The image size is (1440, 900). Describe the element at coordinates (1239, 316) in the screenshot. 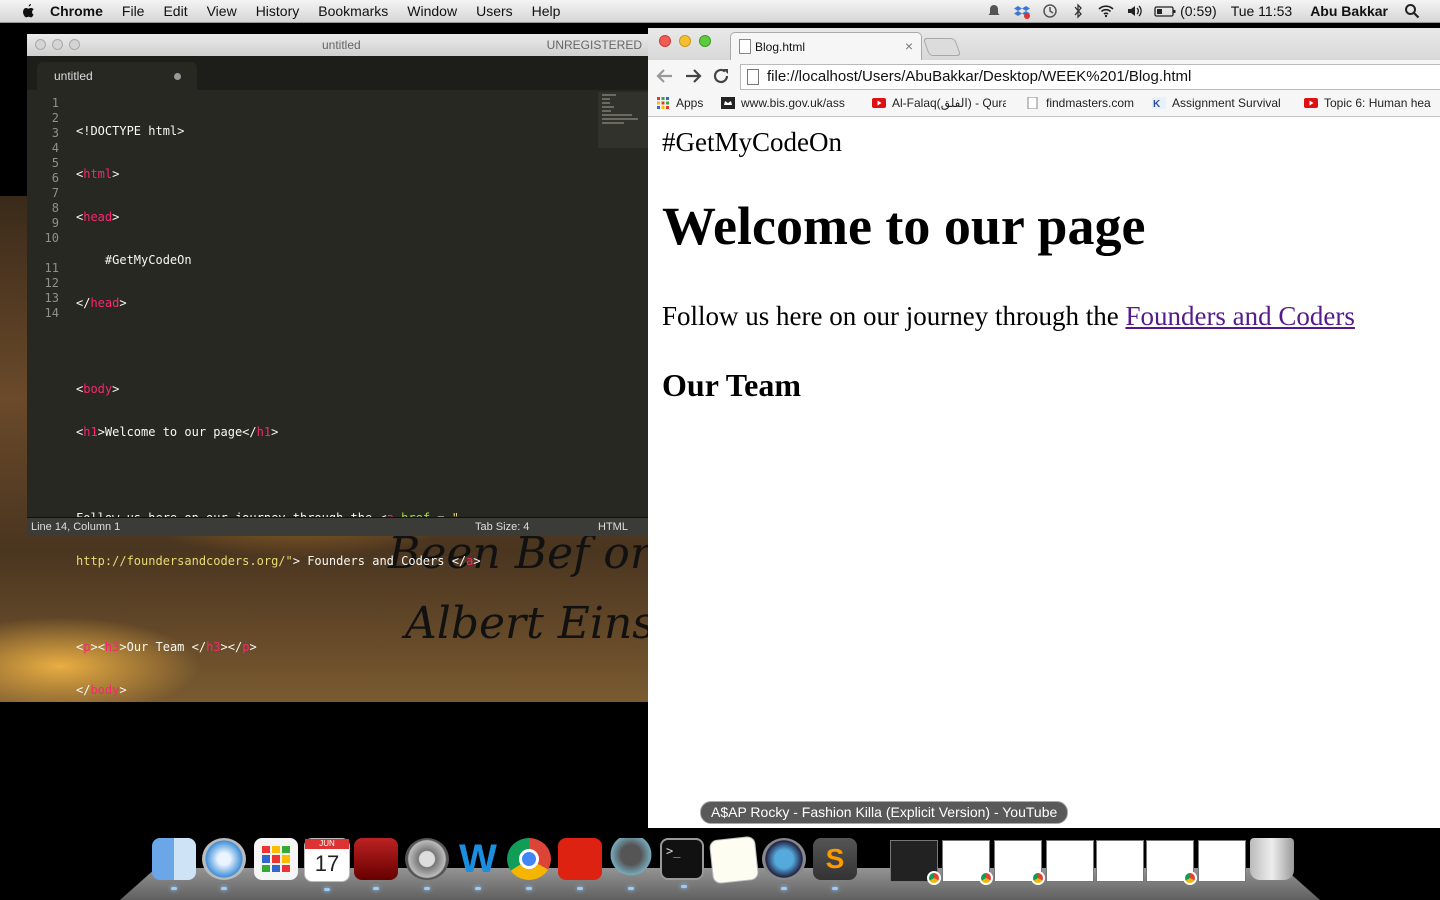

I see `founders-and-coders-link: Founders and Coders` at that location.